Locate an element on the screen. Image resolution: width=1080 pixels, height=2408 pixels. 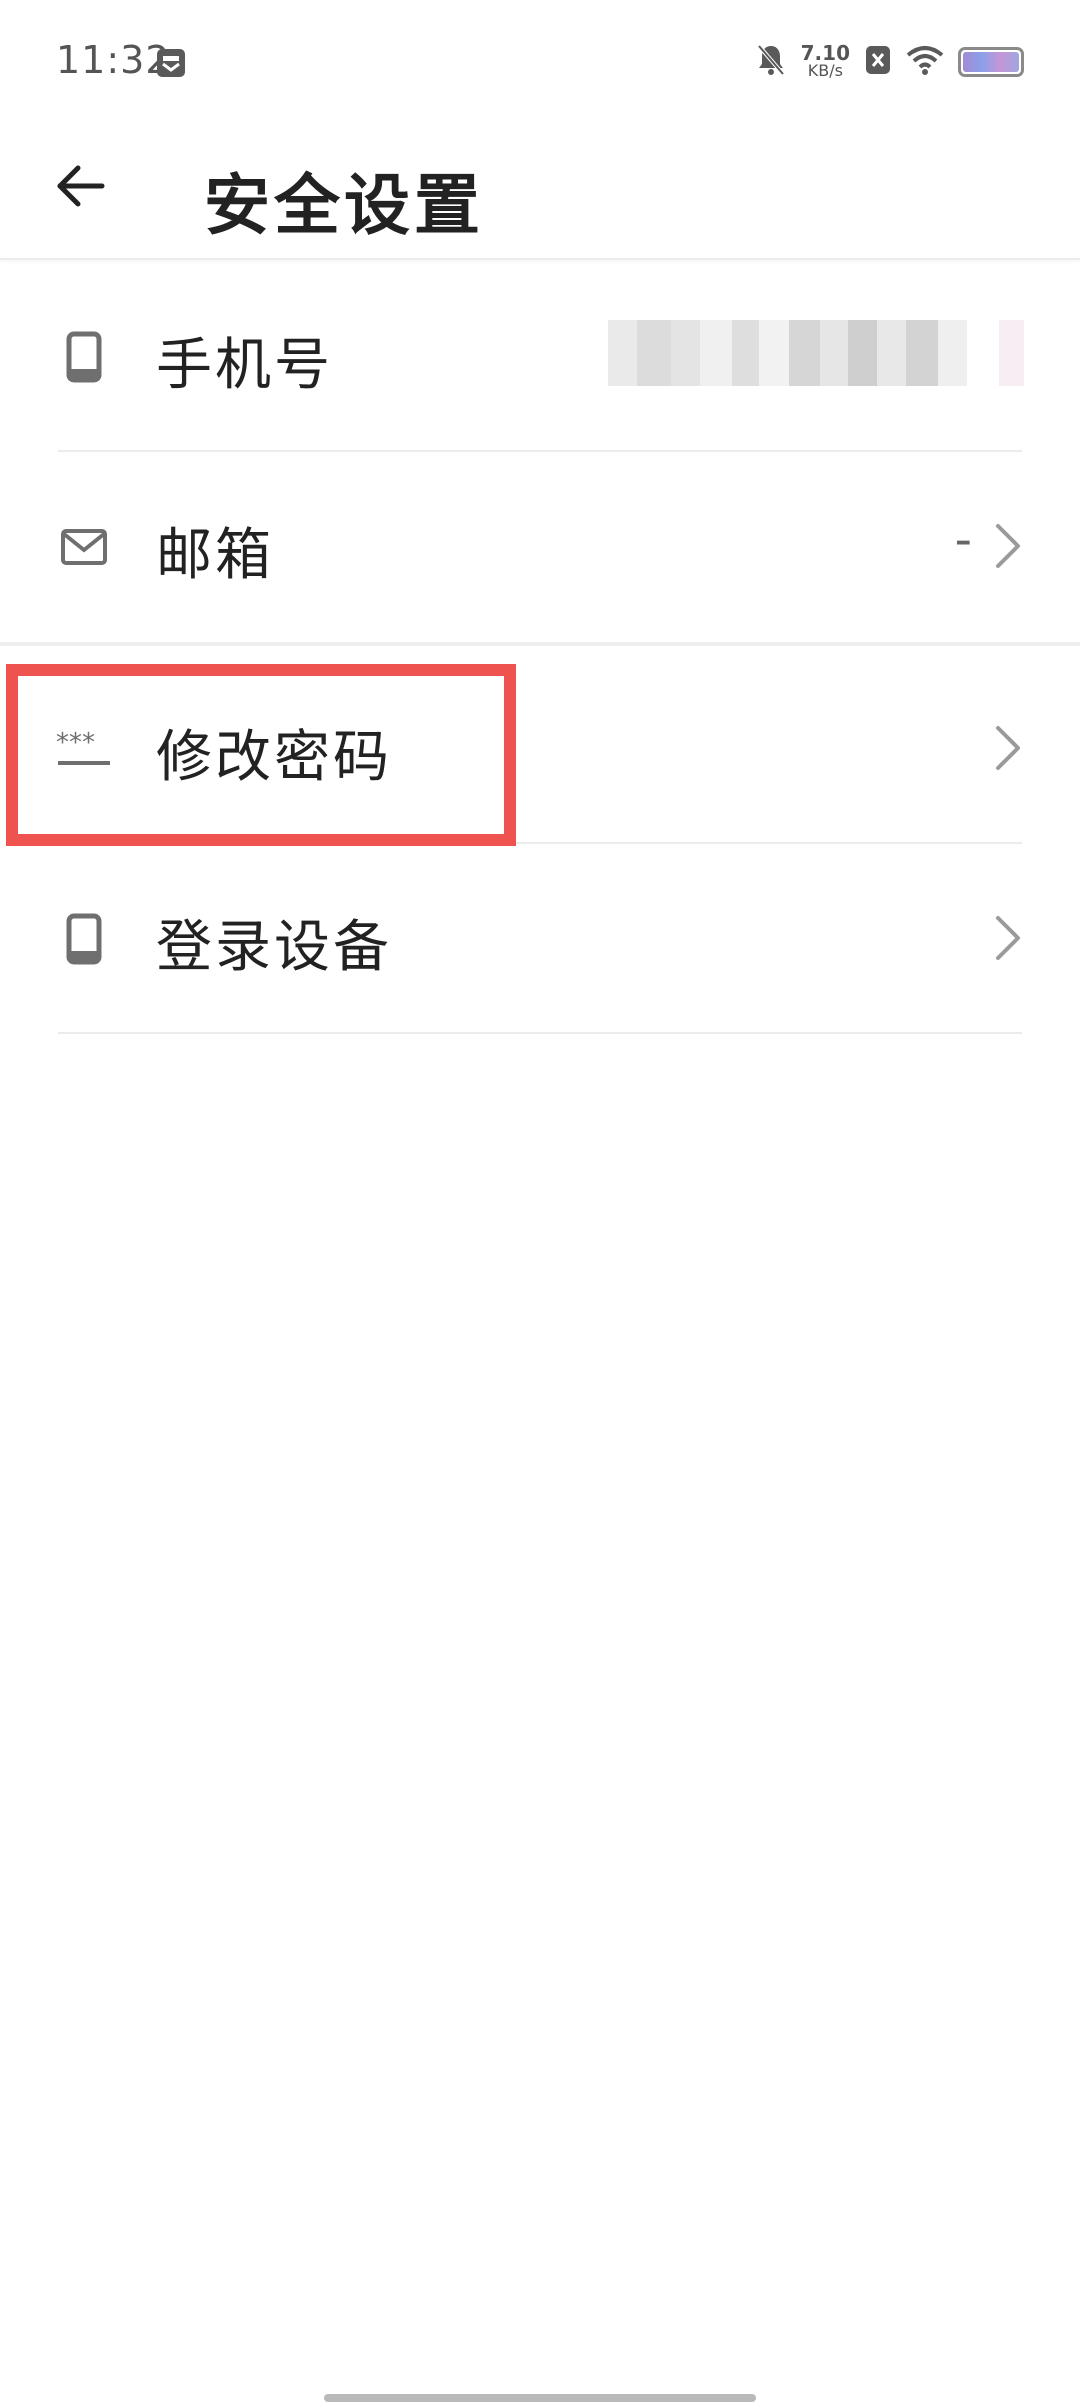
row-phone-number: 手机号 is located at coordinates (540, 357).